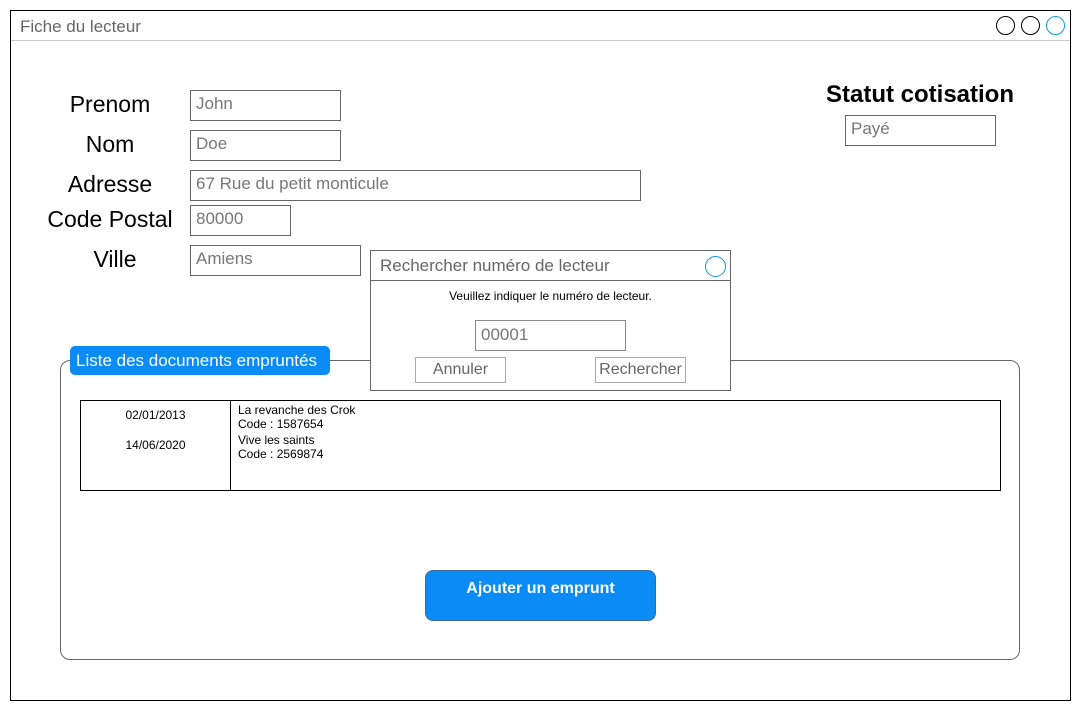 Image resolution: width=1081 pixels, height=711 pixels. Describe the element at coordinates (415, 185) in the screenshot. I see `adresse-field: 67 Rue du petit monticule` at that location.